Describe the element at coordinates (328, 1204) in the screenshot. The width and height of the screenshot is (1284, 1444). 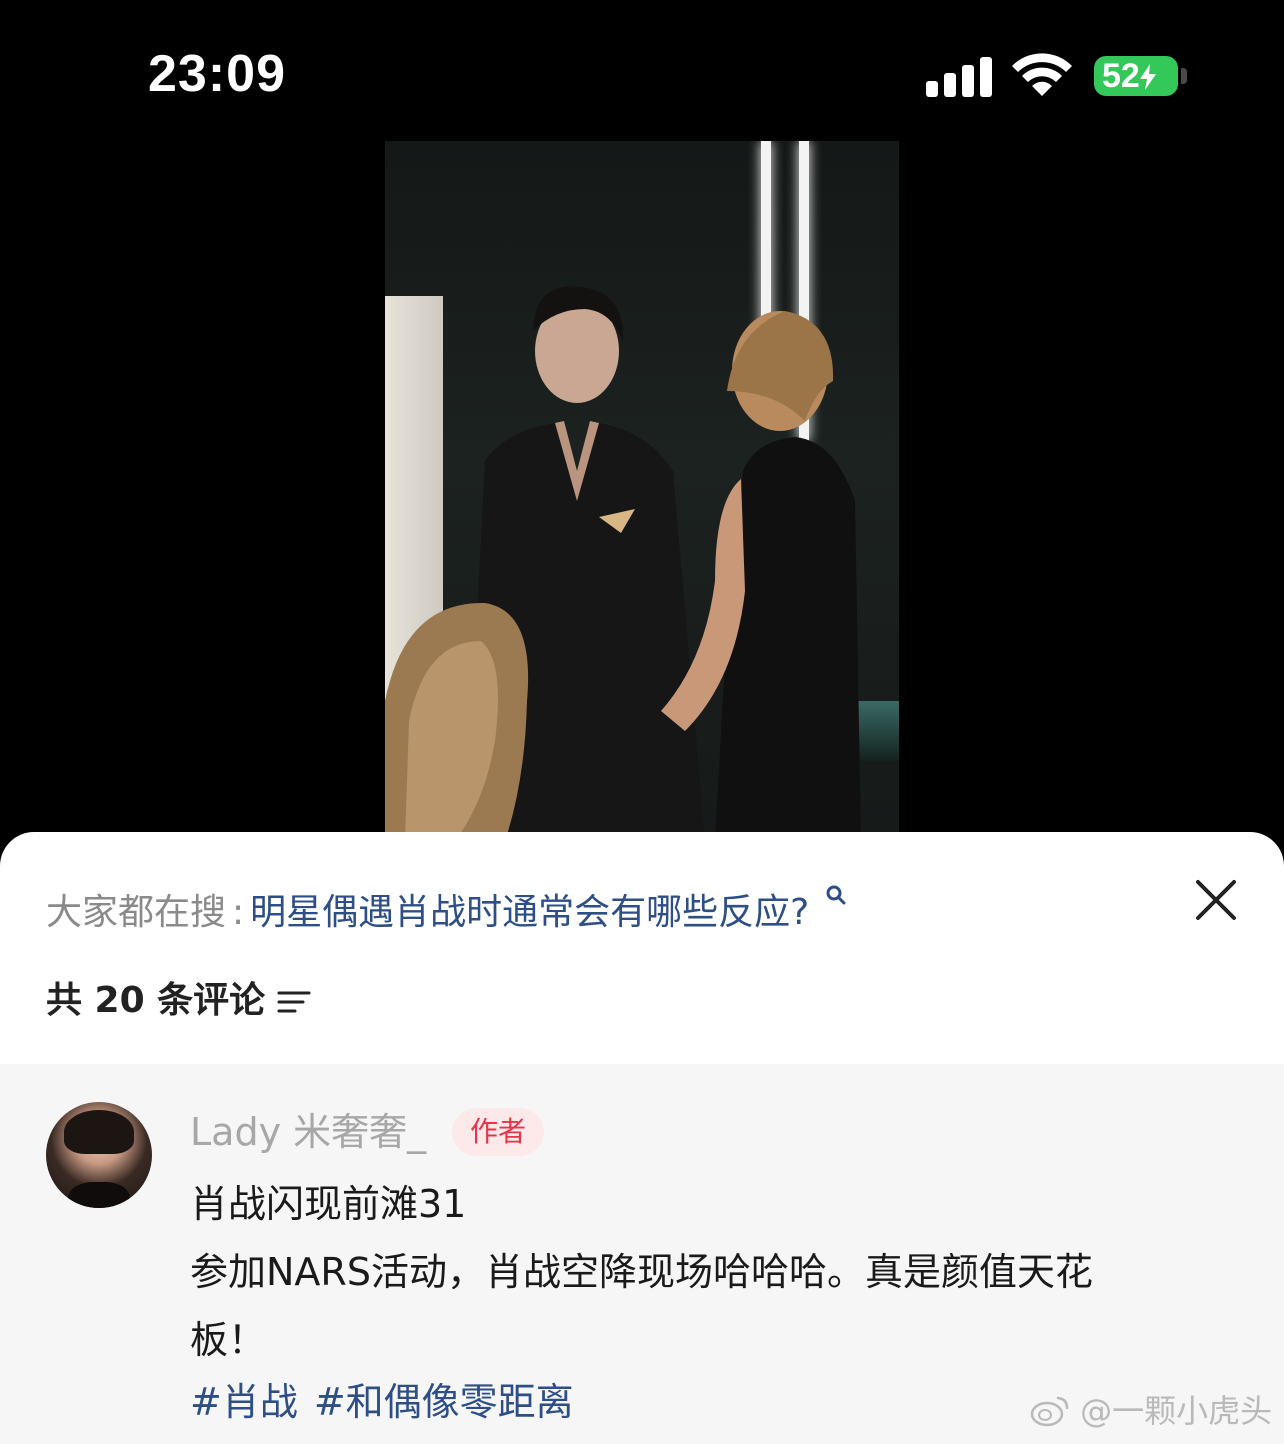
I see `comment-line: 肖战闪现前滩31` at that location.